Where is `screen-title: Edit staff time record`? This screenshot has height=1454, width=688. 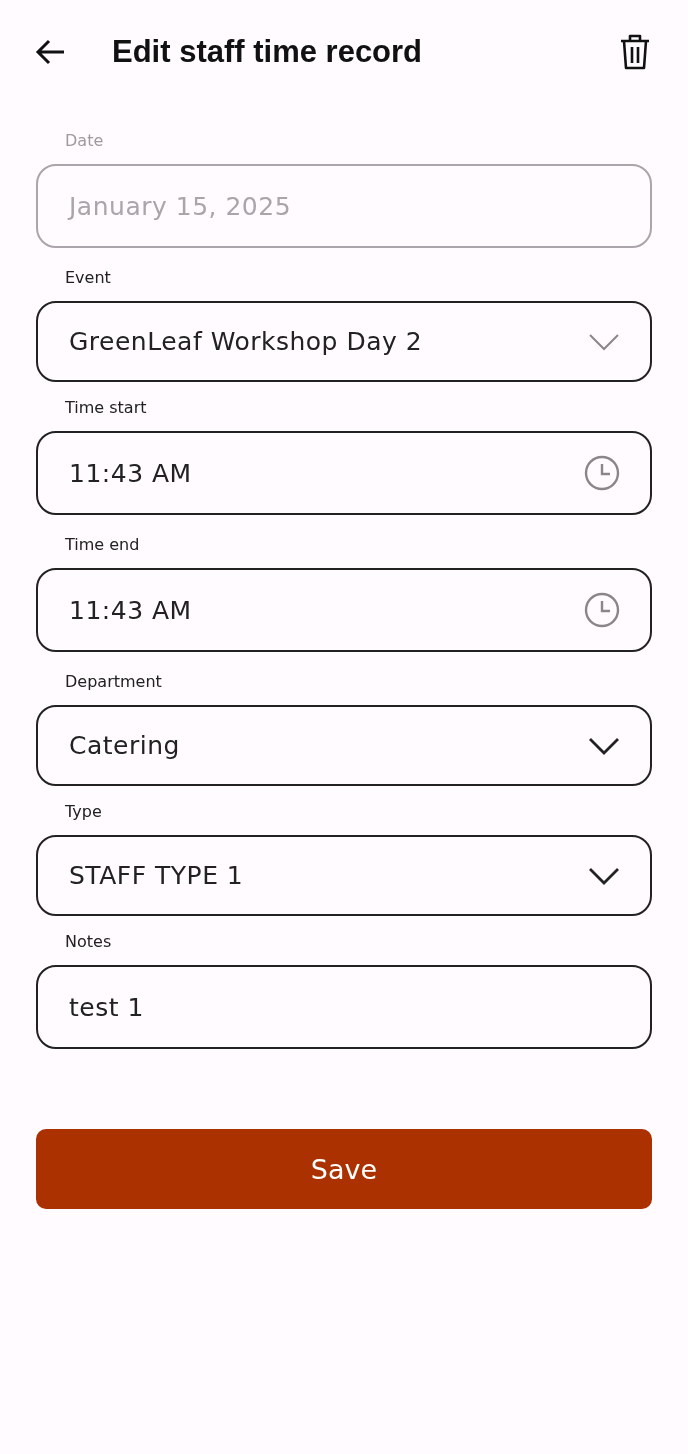 screen-title: Edit staff time record is located at coordinates (268, 52).